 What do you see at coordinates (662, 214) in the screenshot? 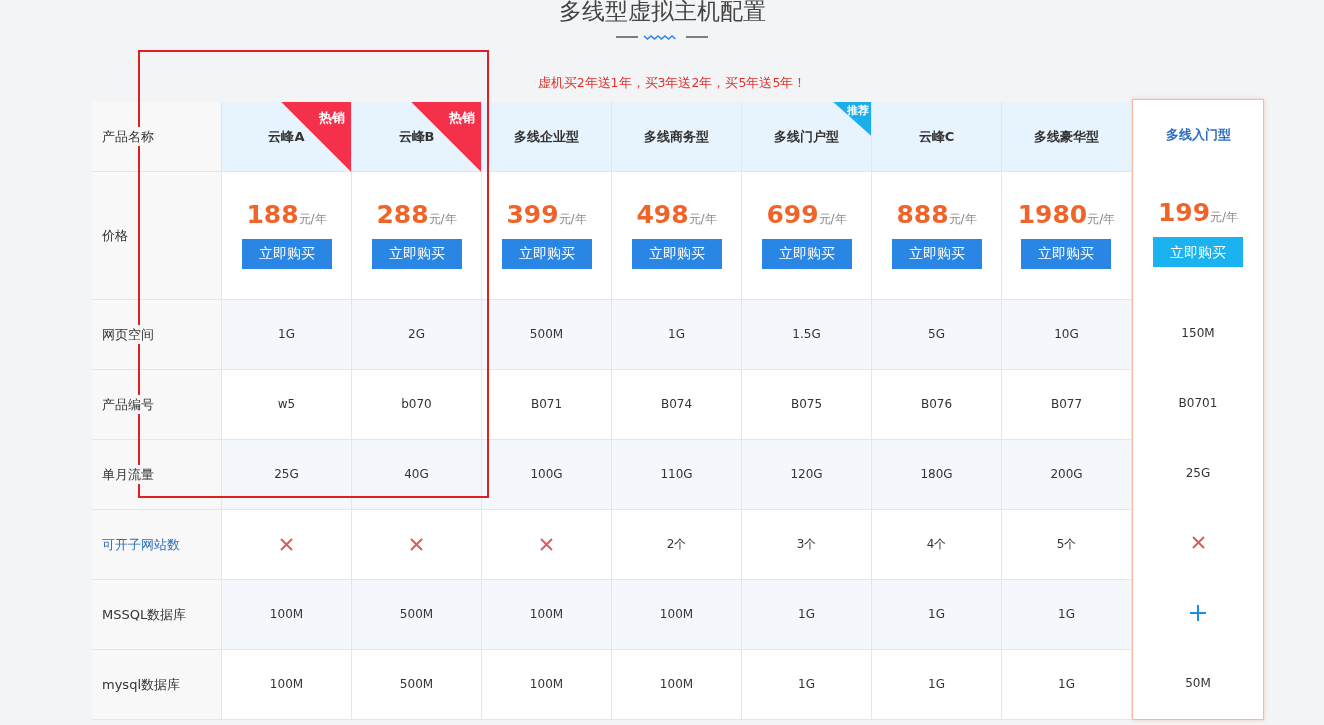
I see `price-amount: 498` at bounding box center [662, 214].